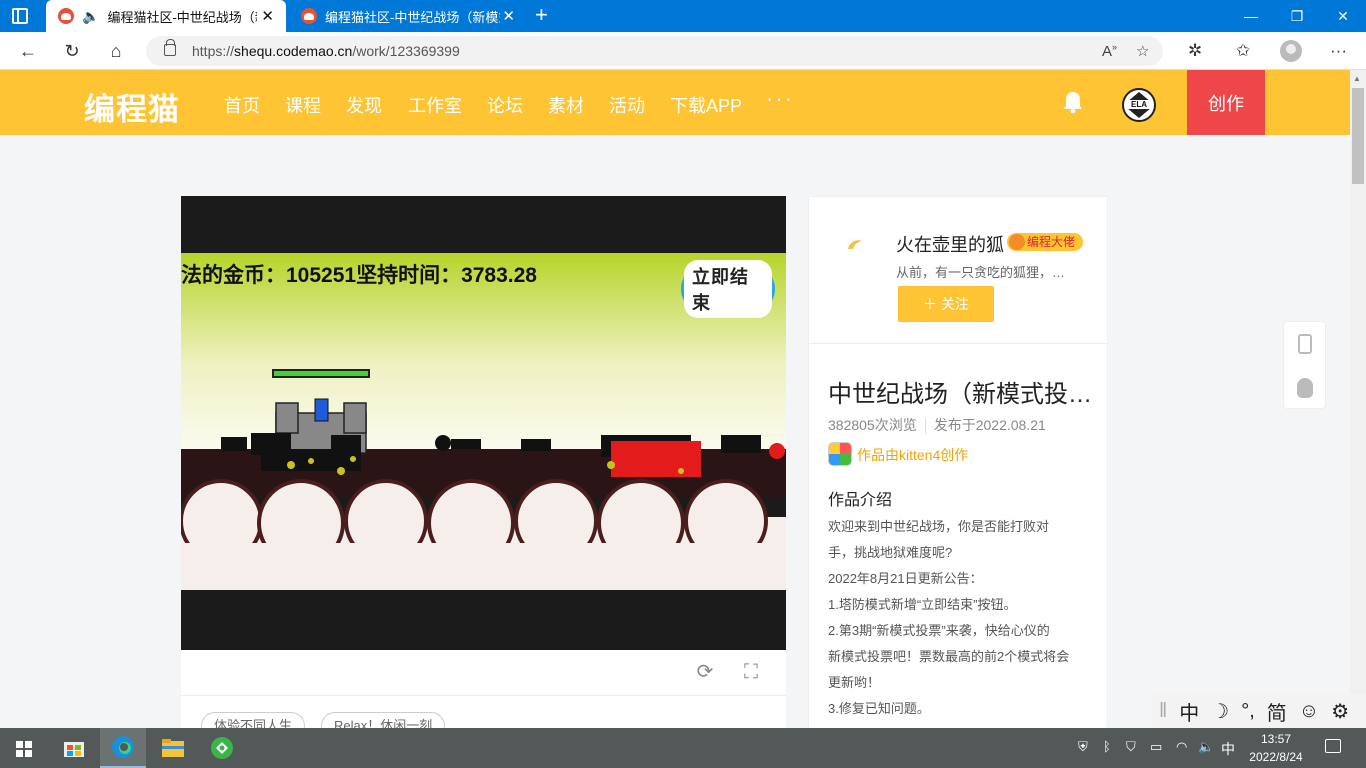  I want to click on tab-inactive: 编程猫社区-中世纪战场（新模式 ✕, so click(408, 16).